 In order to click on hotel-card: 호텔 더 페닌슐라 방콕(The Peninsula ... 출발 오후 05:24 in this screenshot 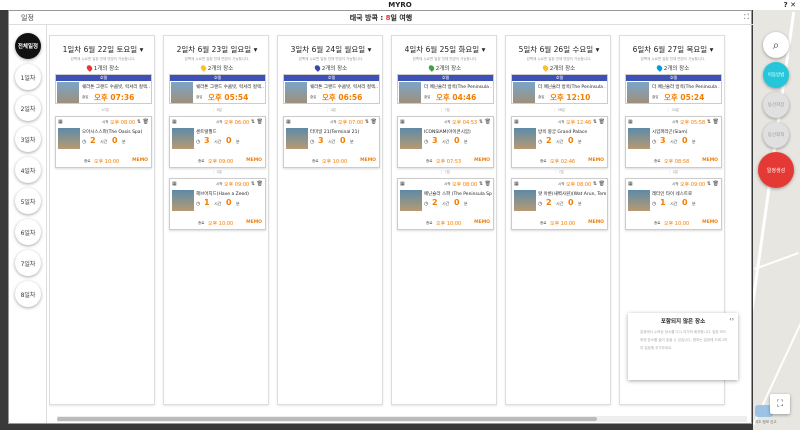, I will do `click(673, 89)`.